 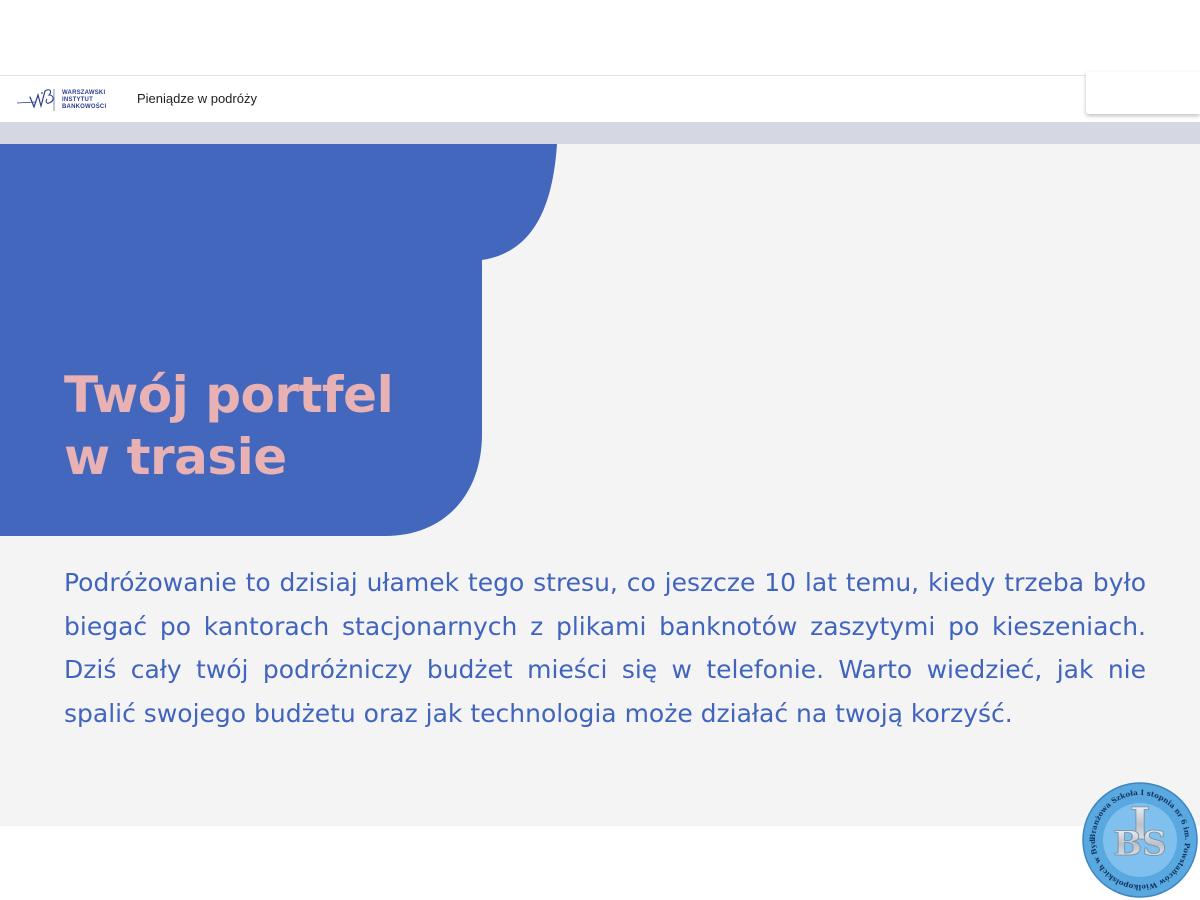 I want to click on page-title: Pieniądze w podróży, so click(x=197, y=98).